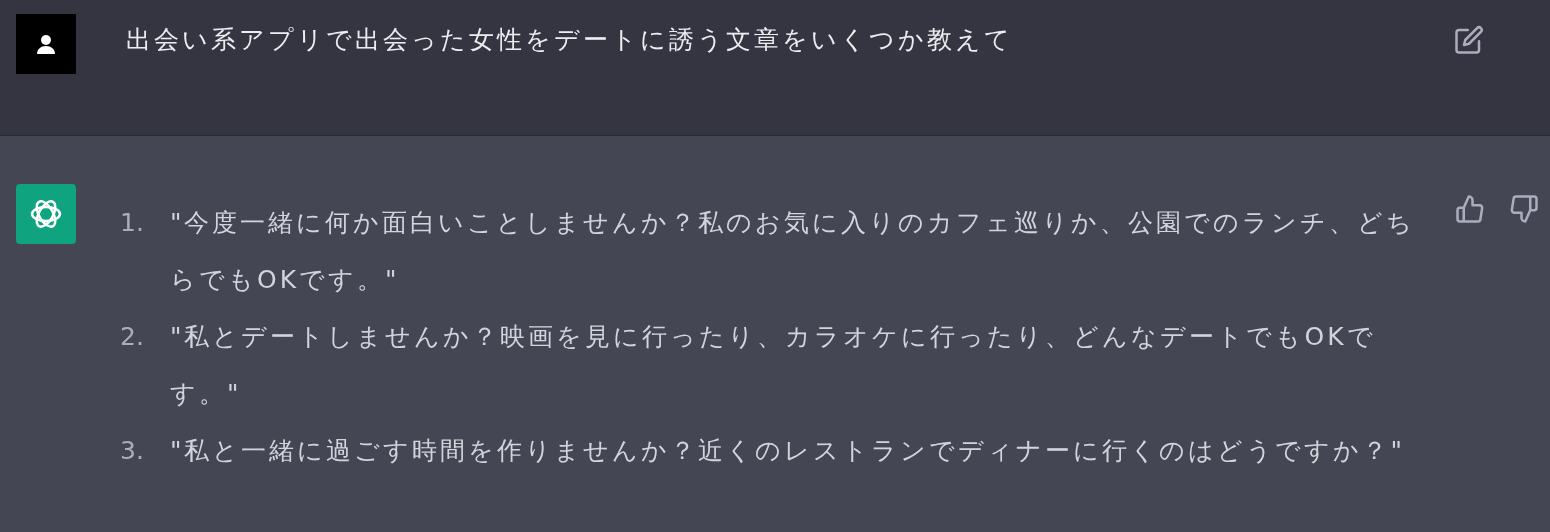 The image size is (1550, 532). What do you see at coordinates (1524, 209) in the screenshot?
I see `thumbs-down-icon` at bounding box center [1524, 209].